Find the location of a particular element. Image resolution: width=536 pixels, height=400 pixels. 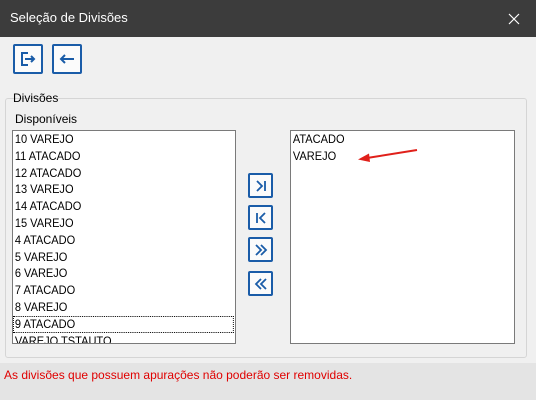

back-button is located at coordinates (67, 59).